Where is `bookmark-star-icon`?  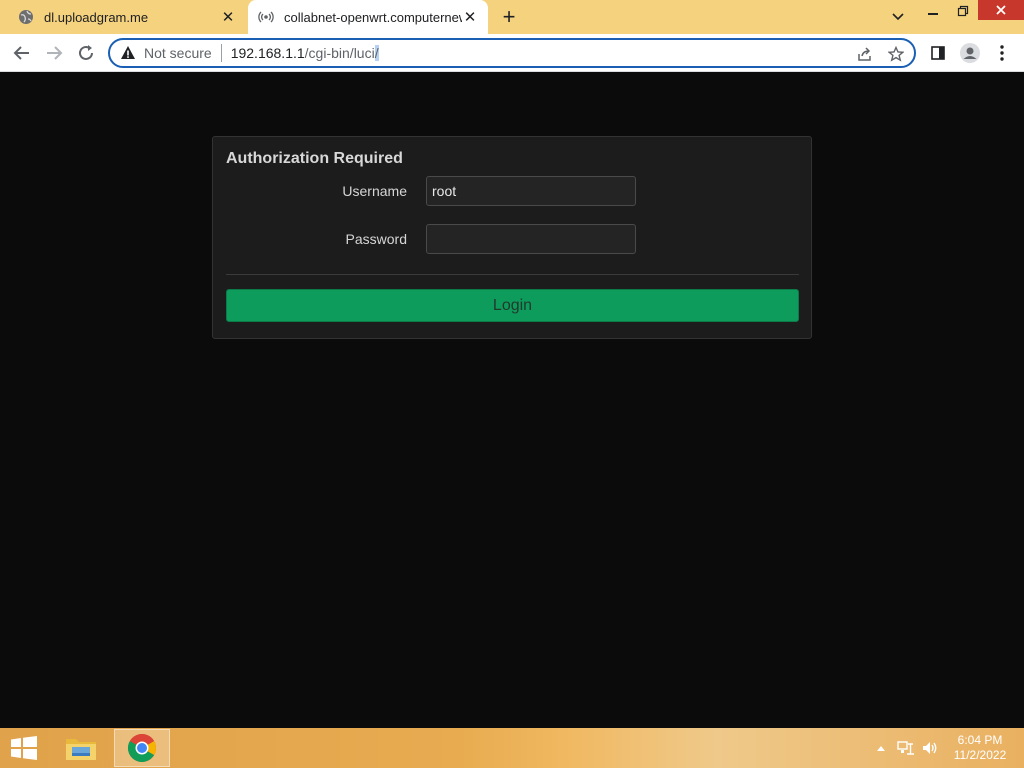
bookmark-star-icon is located at coordinates (896, 54).